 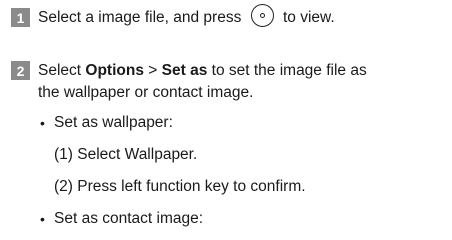 I want to click on options-menu-label: Options, so click(x=114, y=70).